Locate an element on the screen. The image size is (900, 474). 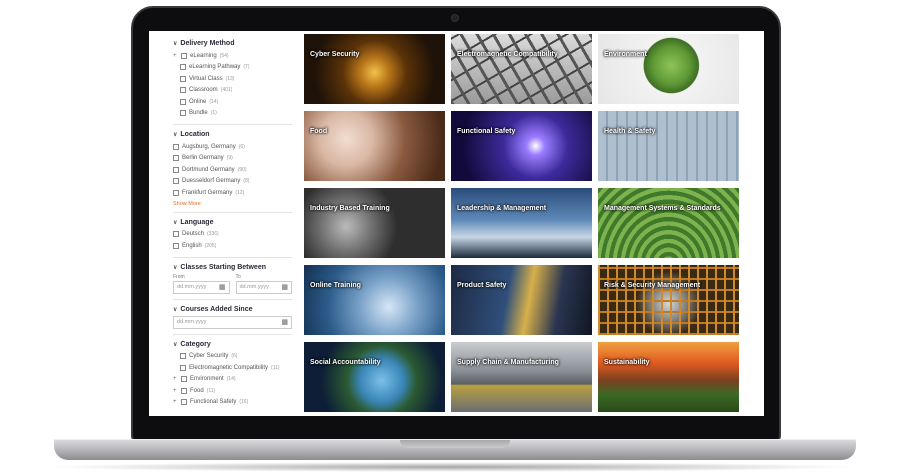
filter-option: Deutsch (336) is located at coordinates (232, 235).